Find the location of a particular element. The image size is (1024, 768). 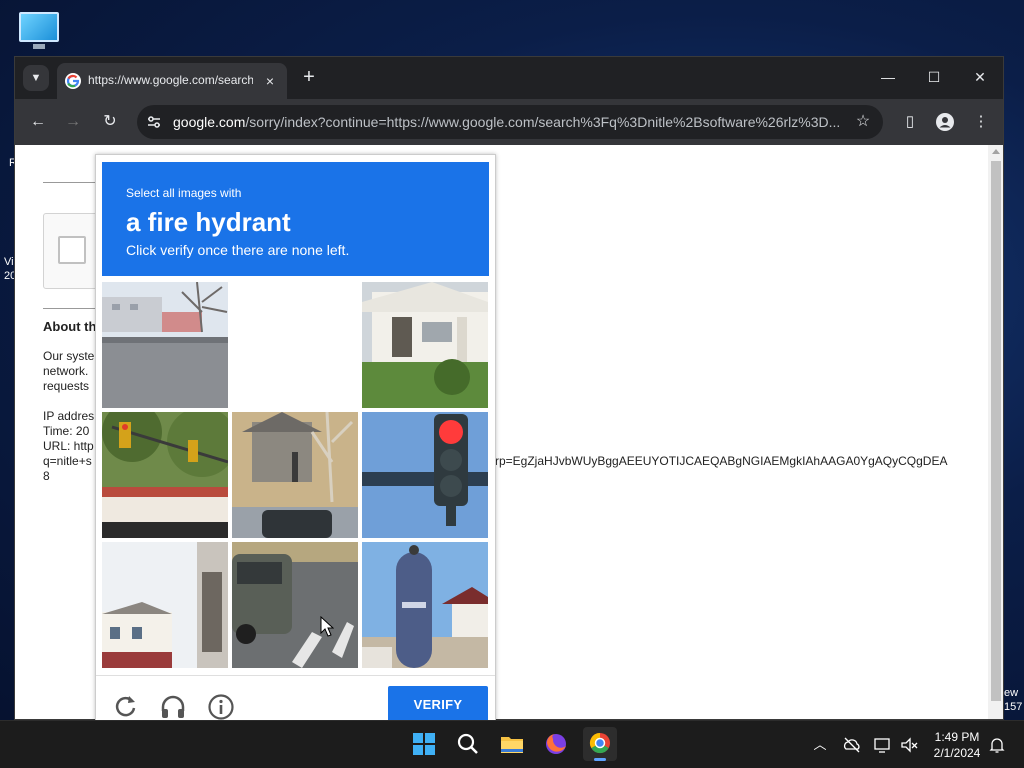

verify-button: VERIFY is located at coordinates (438, 705).